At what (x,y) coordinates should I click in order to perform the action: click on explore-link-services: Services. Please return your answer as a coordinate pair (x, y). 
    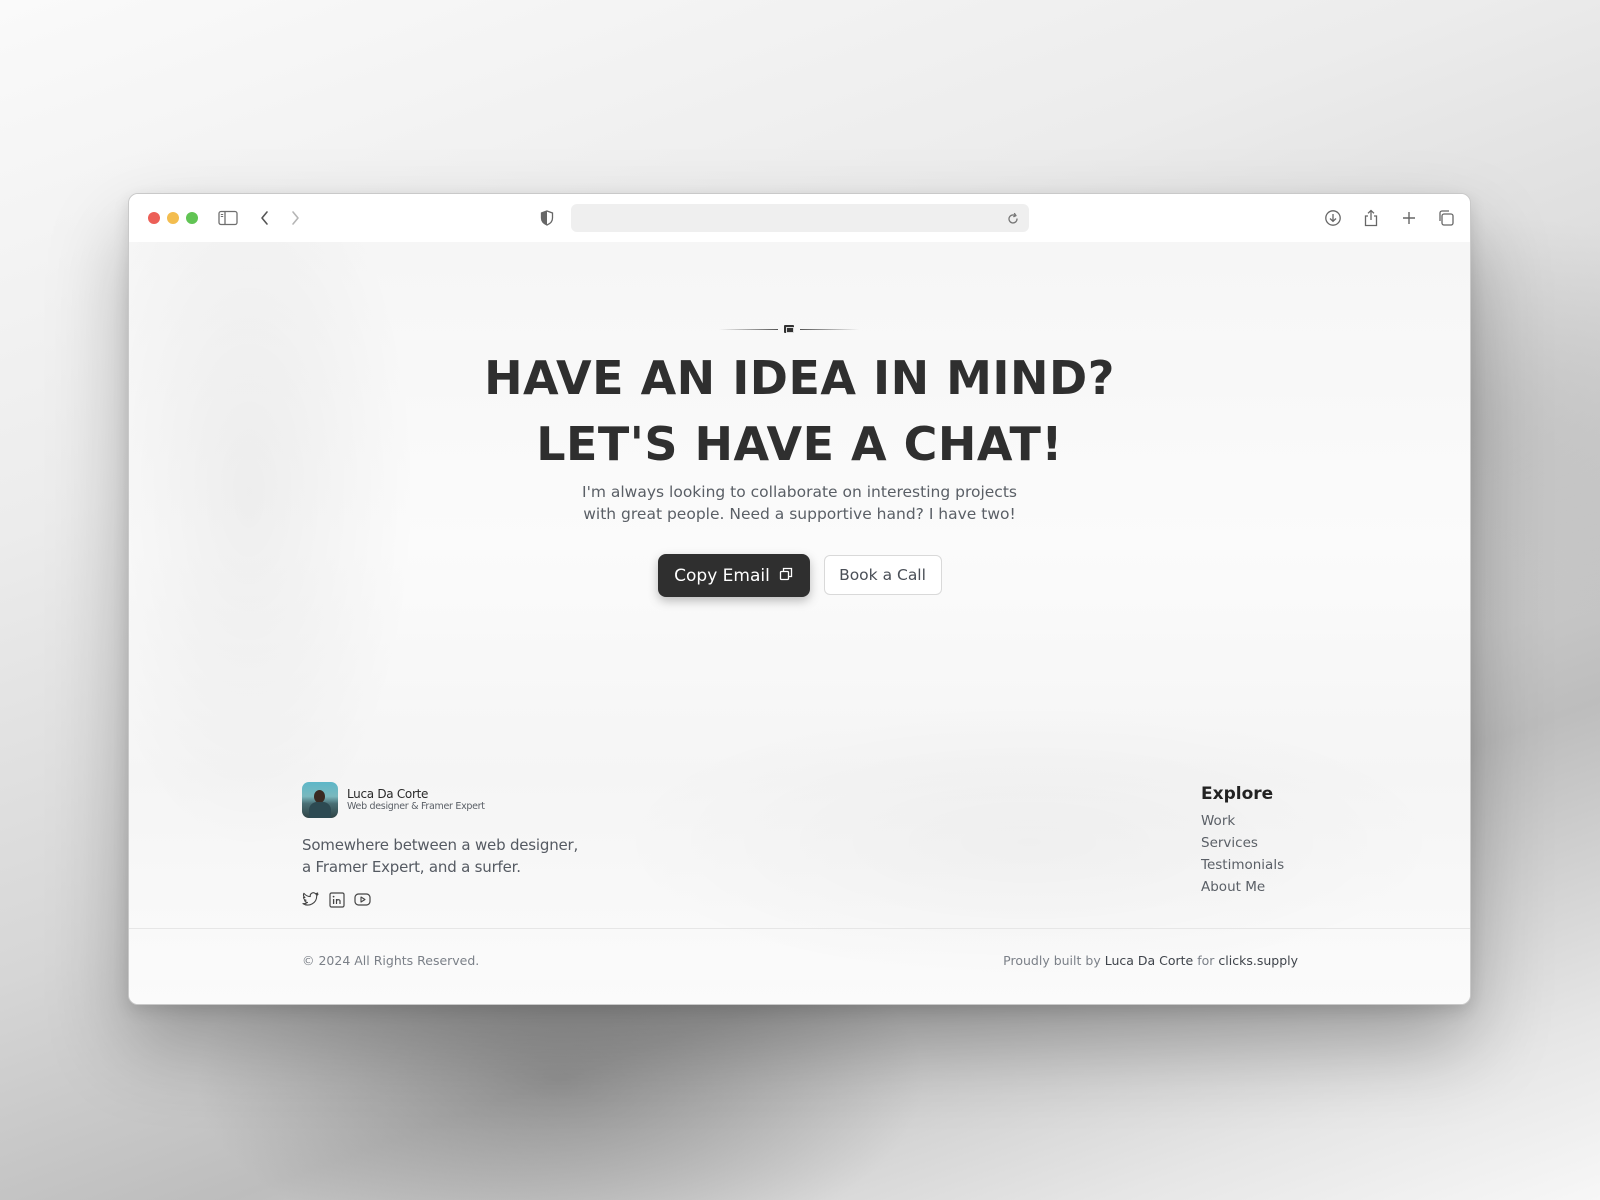
    Looking at the image, I should click on (1242, 843).